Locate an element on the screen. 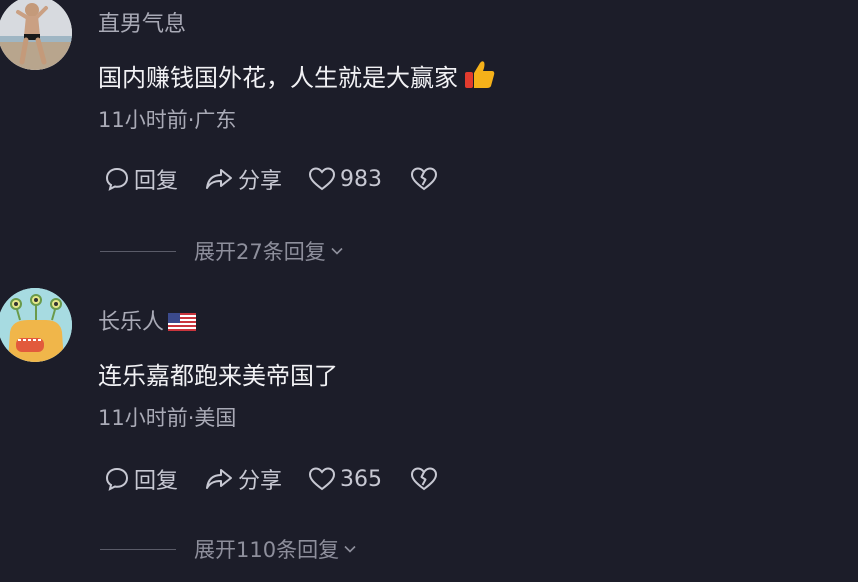  like-button: 983 is located at coordinates (345, 179).